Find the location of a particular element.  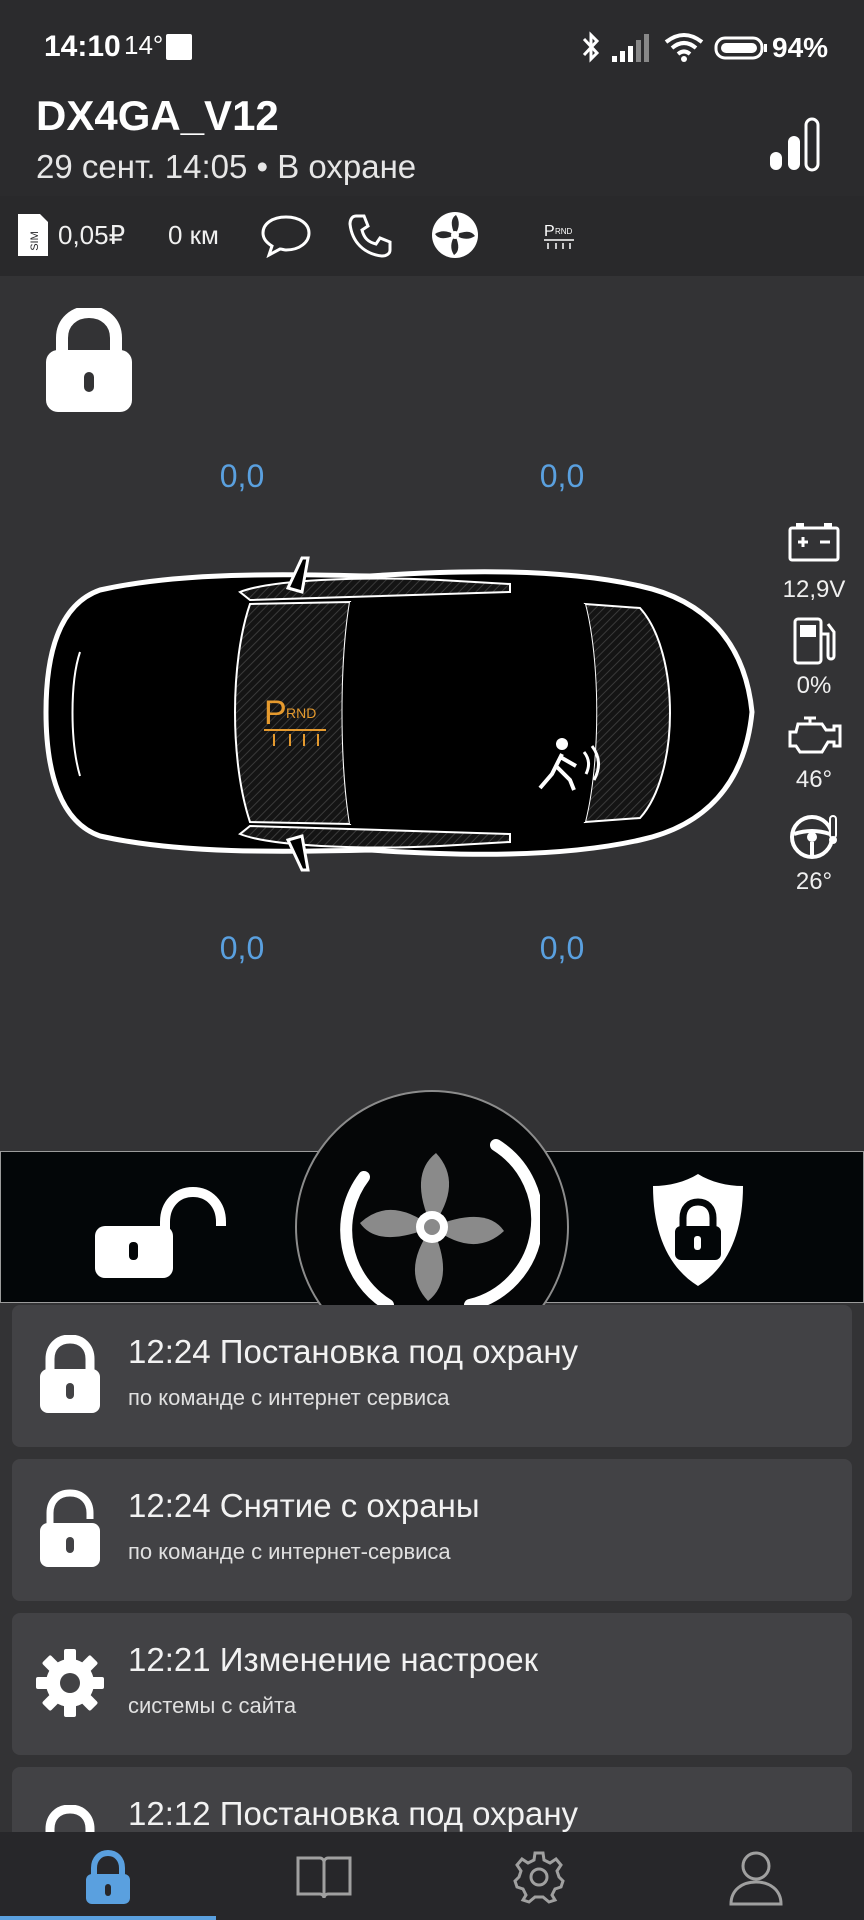

event-title: 12:24 Постановка под охрану is located at coordinates (353, 1351).